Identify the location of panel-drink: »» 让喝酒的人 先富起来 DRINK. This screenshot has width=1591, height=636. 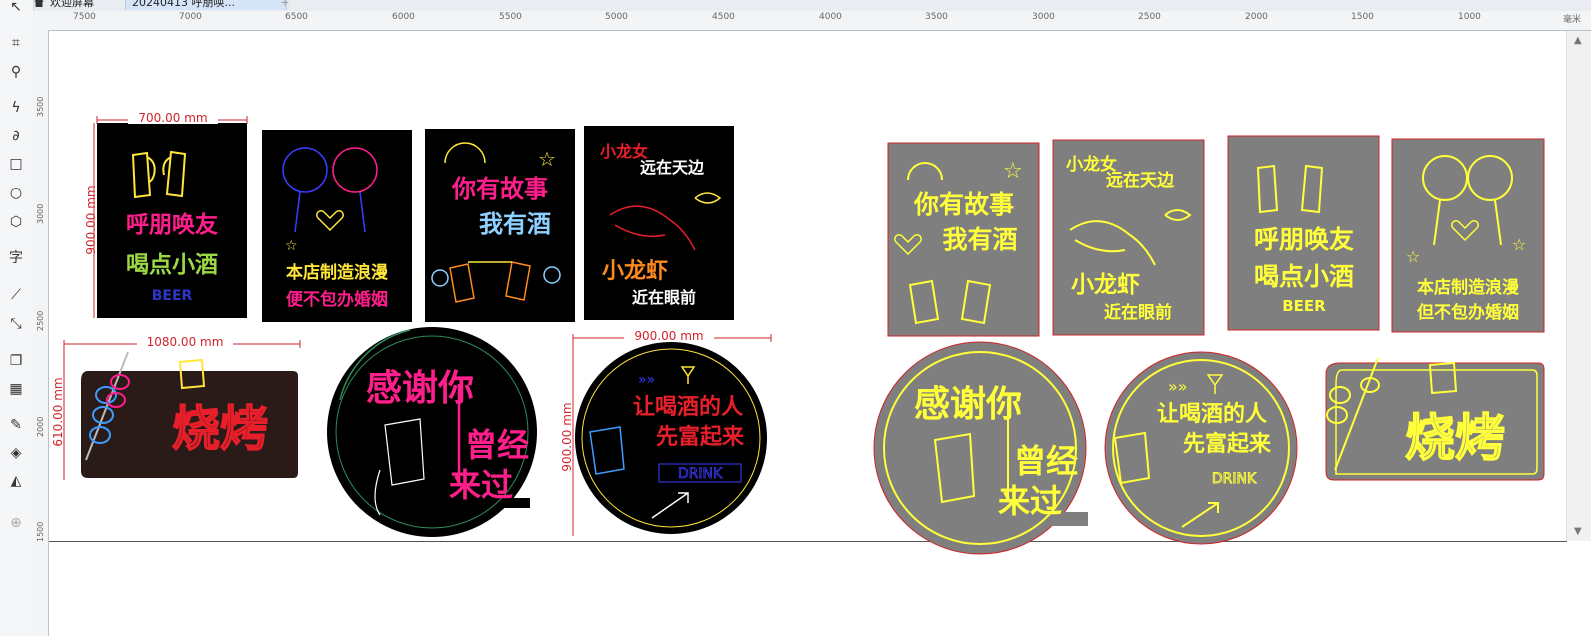
(1201, 448).